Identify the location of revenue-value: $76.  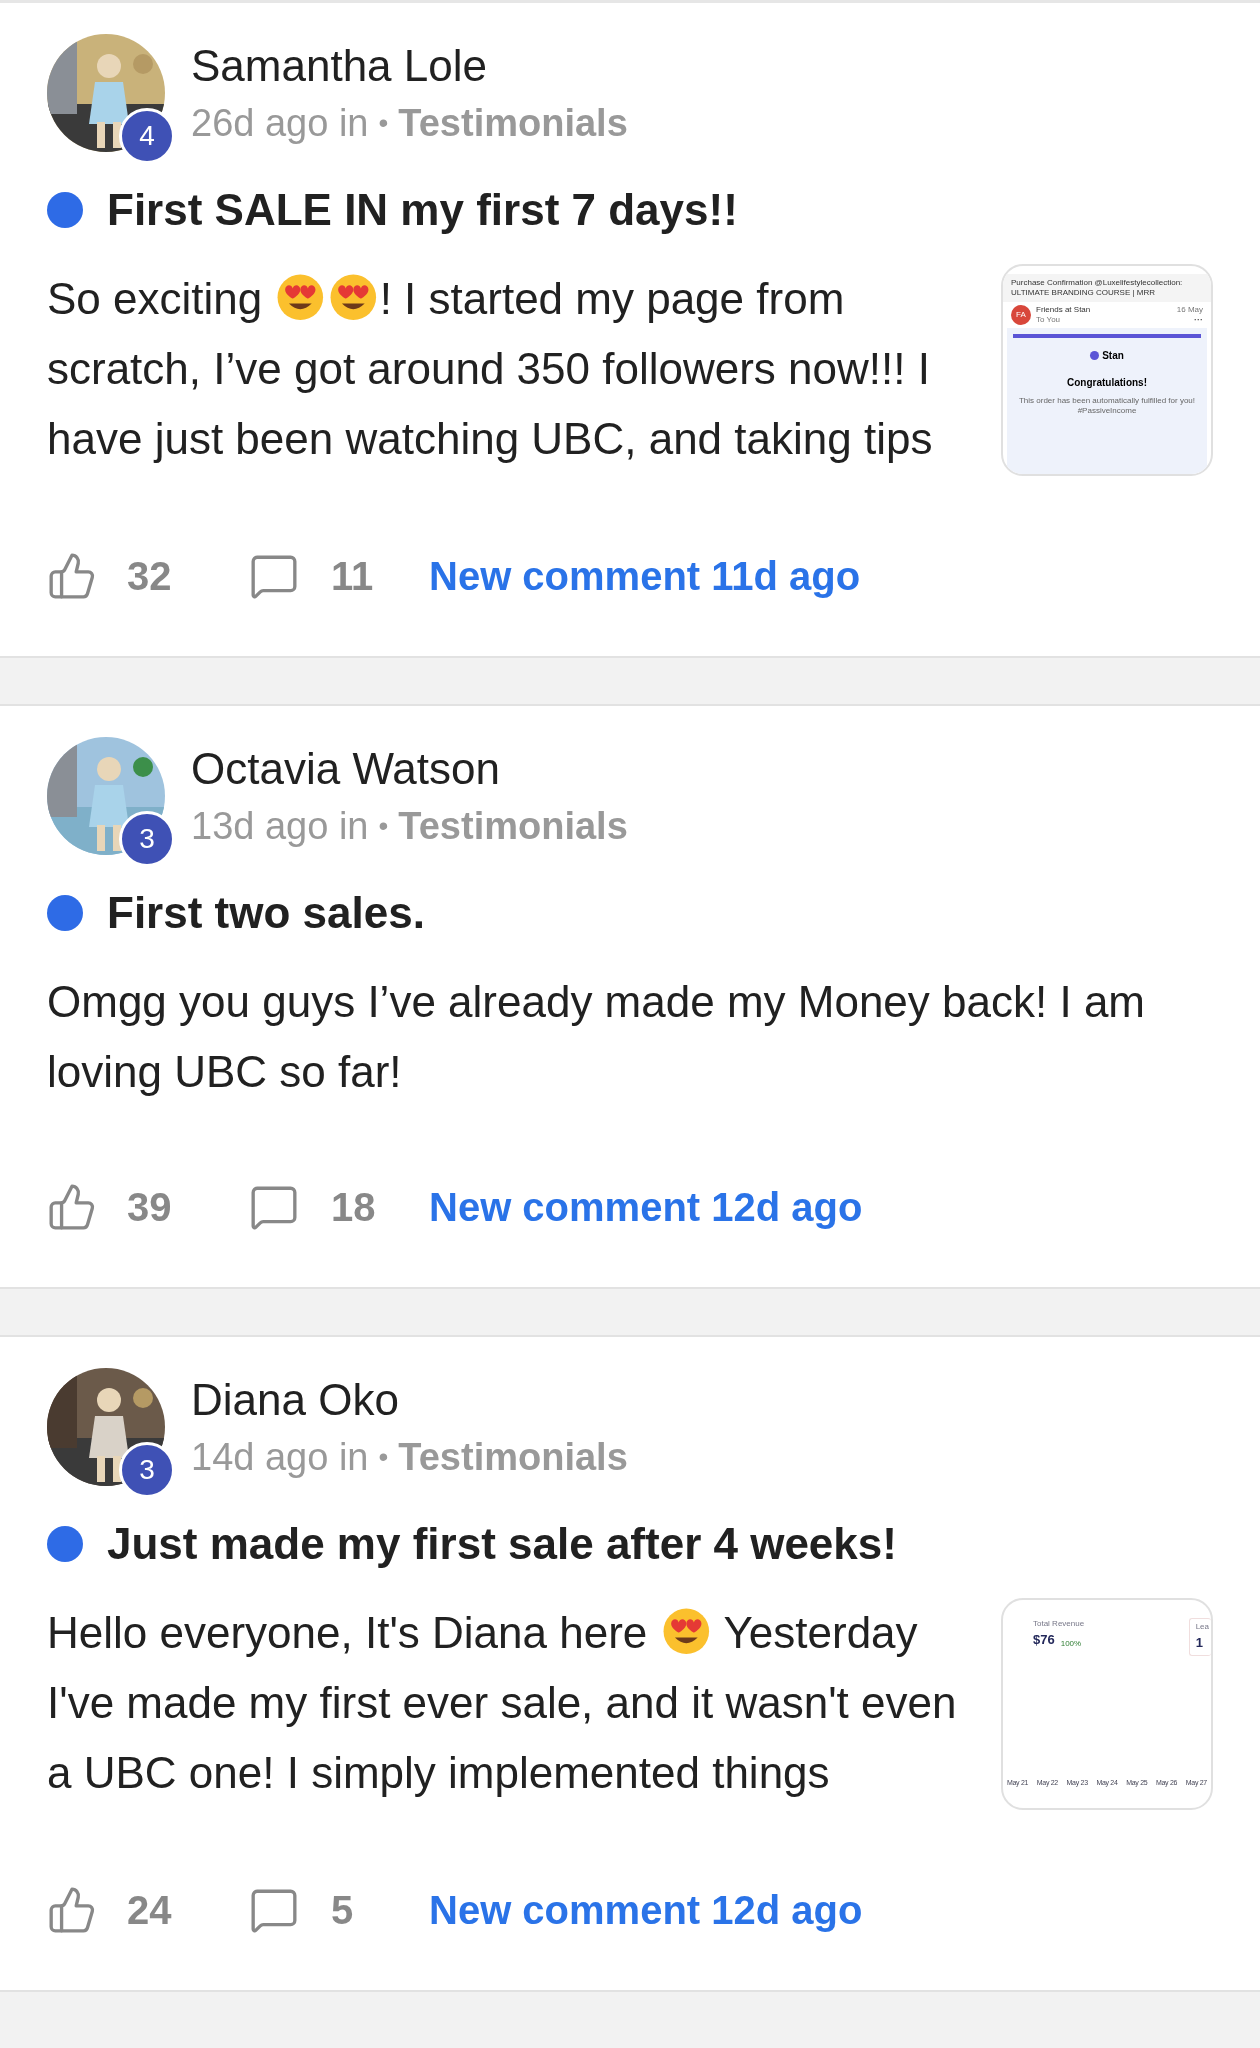
(1044, 1640).